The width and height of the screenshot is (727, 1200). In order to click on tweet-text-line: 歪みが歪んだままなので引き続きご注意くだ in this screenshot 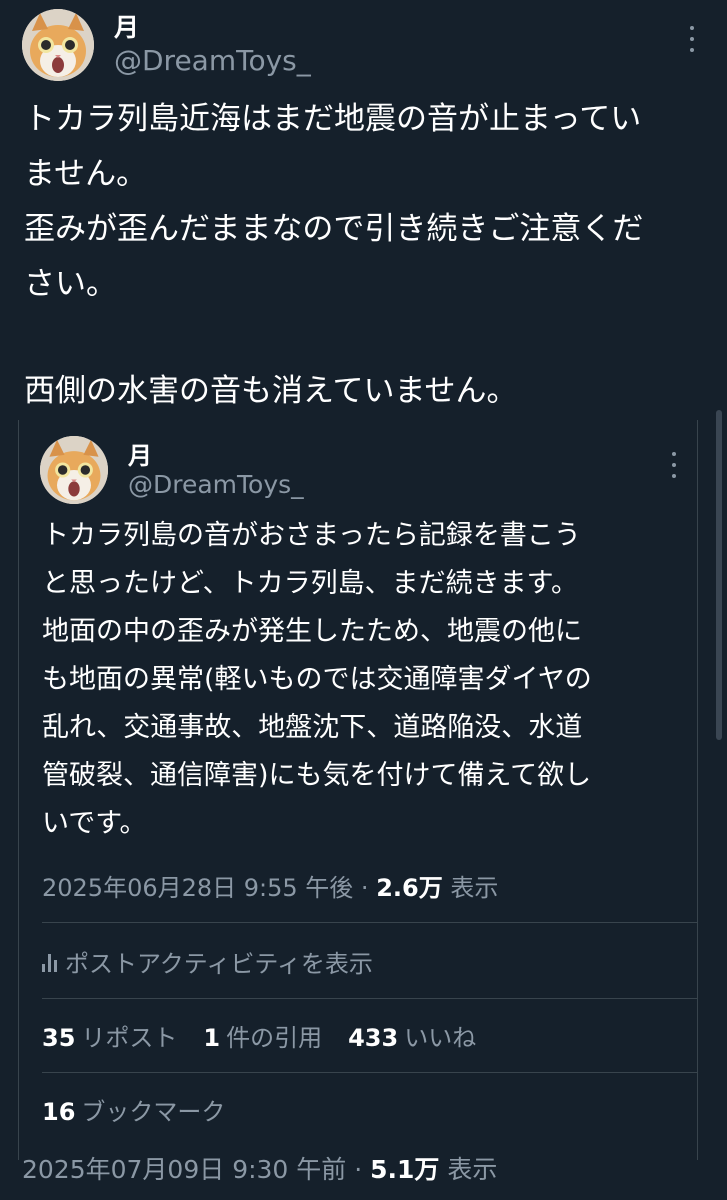, I will do `click(334, 229)`.